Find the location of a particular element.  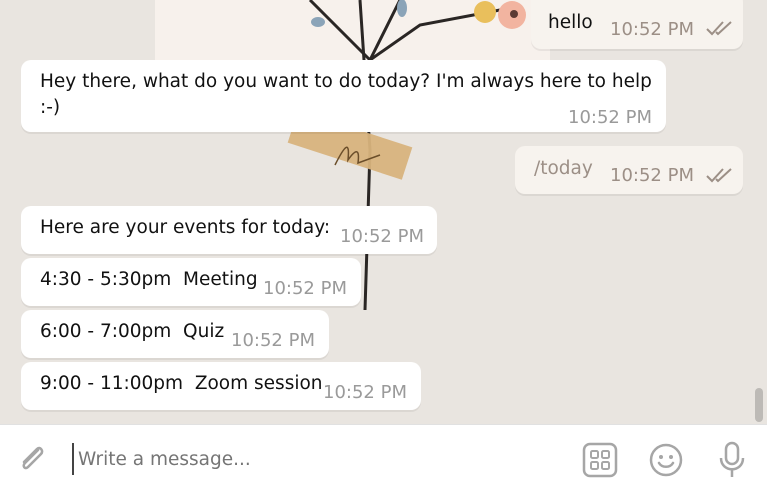

message-bubble-incoming: Here are your events for today: 10:52 PM is located at coordinates (229, 230).